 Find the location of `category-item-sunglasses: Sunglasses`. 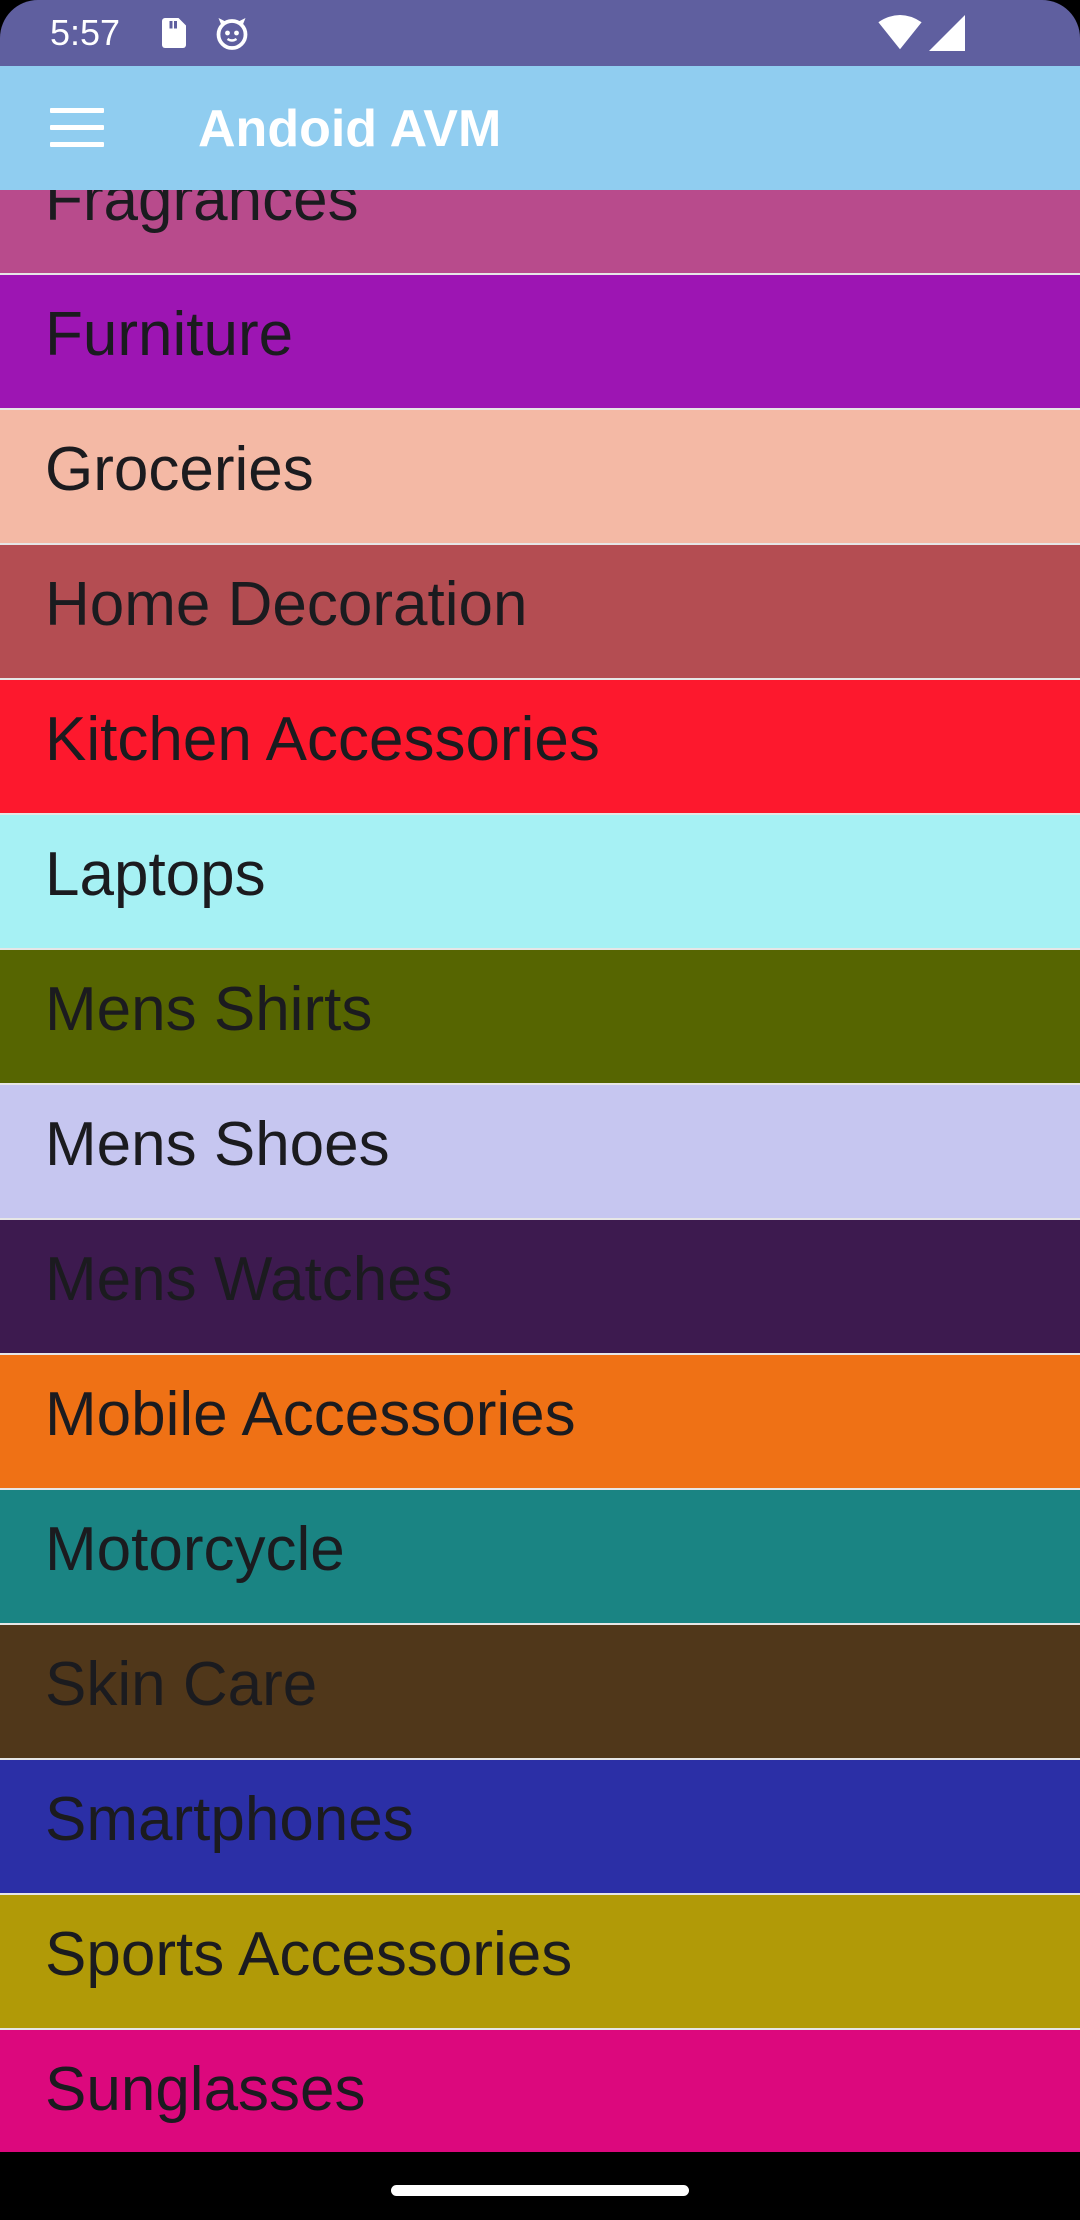

category-item-sunglasses: Sunglasses is located at coordinates (540, 2091).